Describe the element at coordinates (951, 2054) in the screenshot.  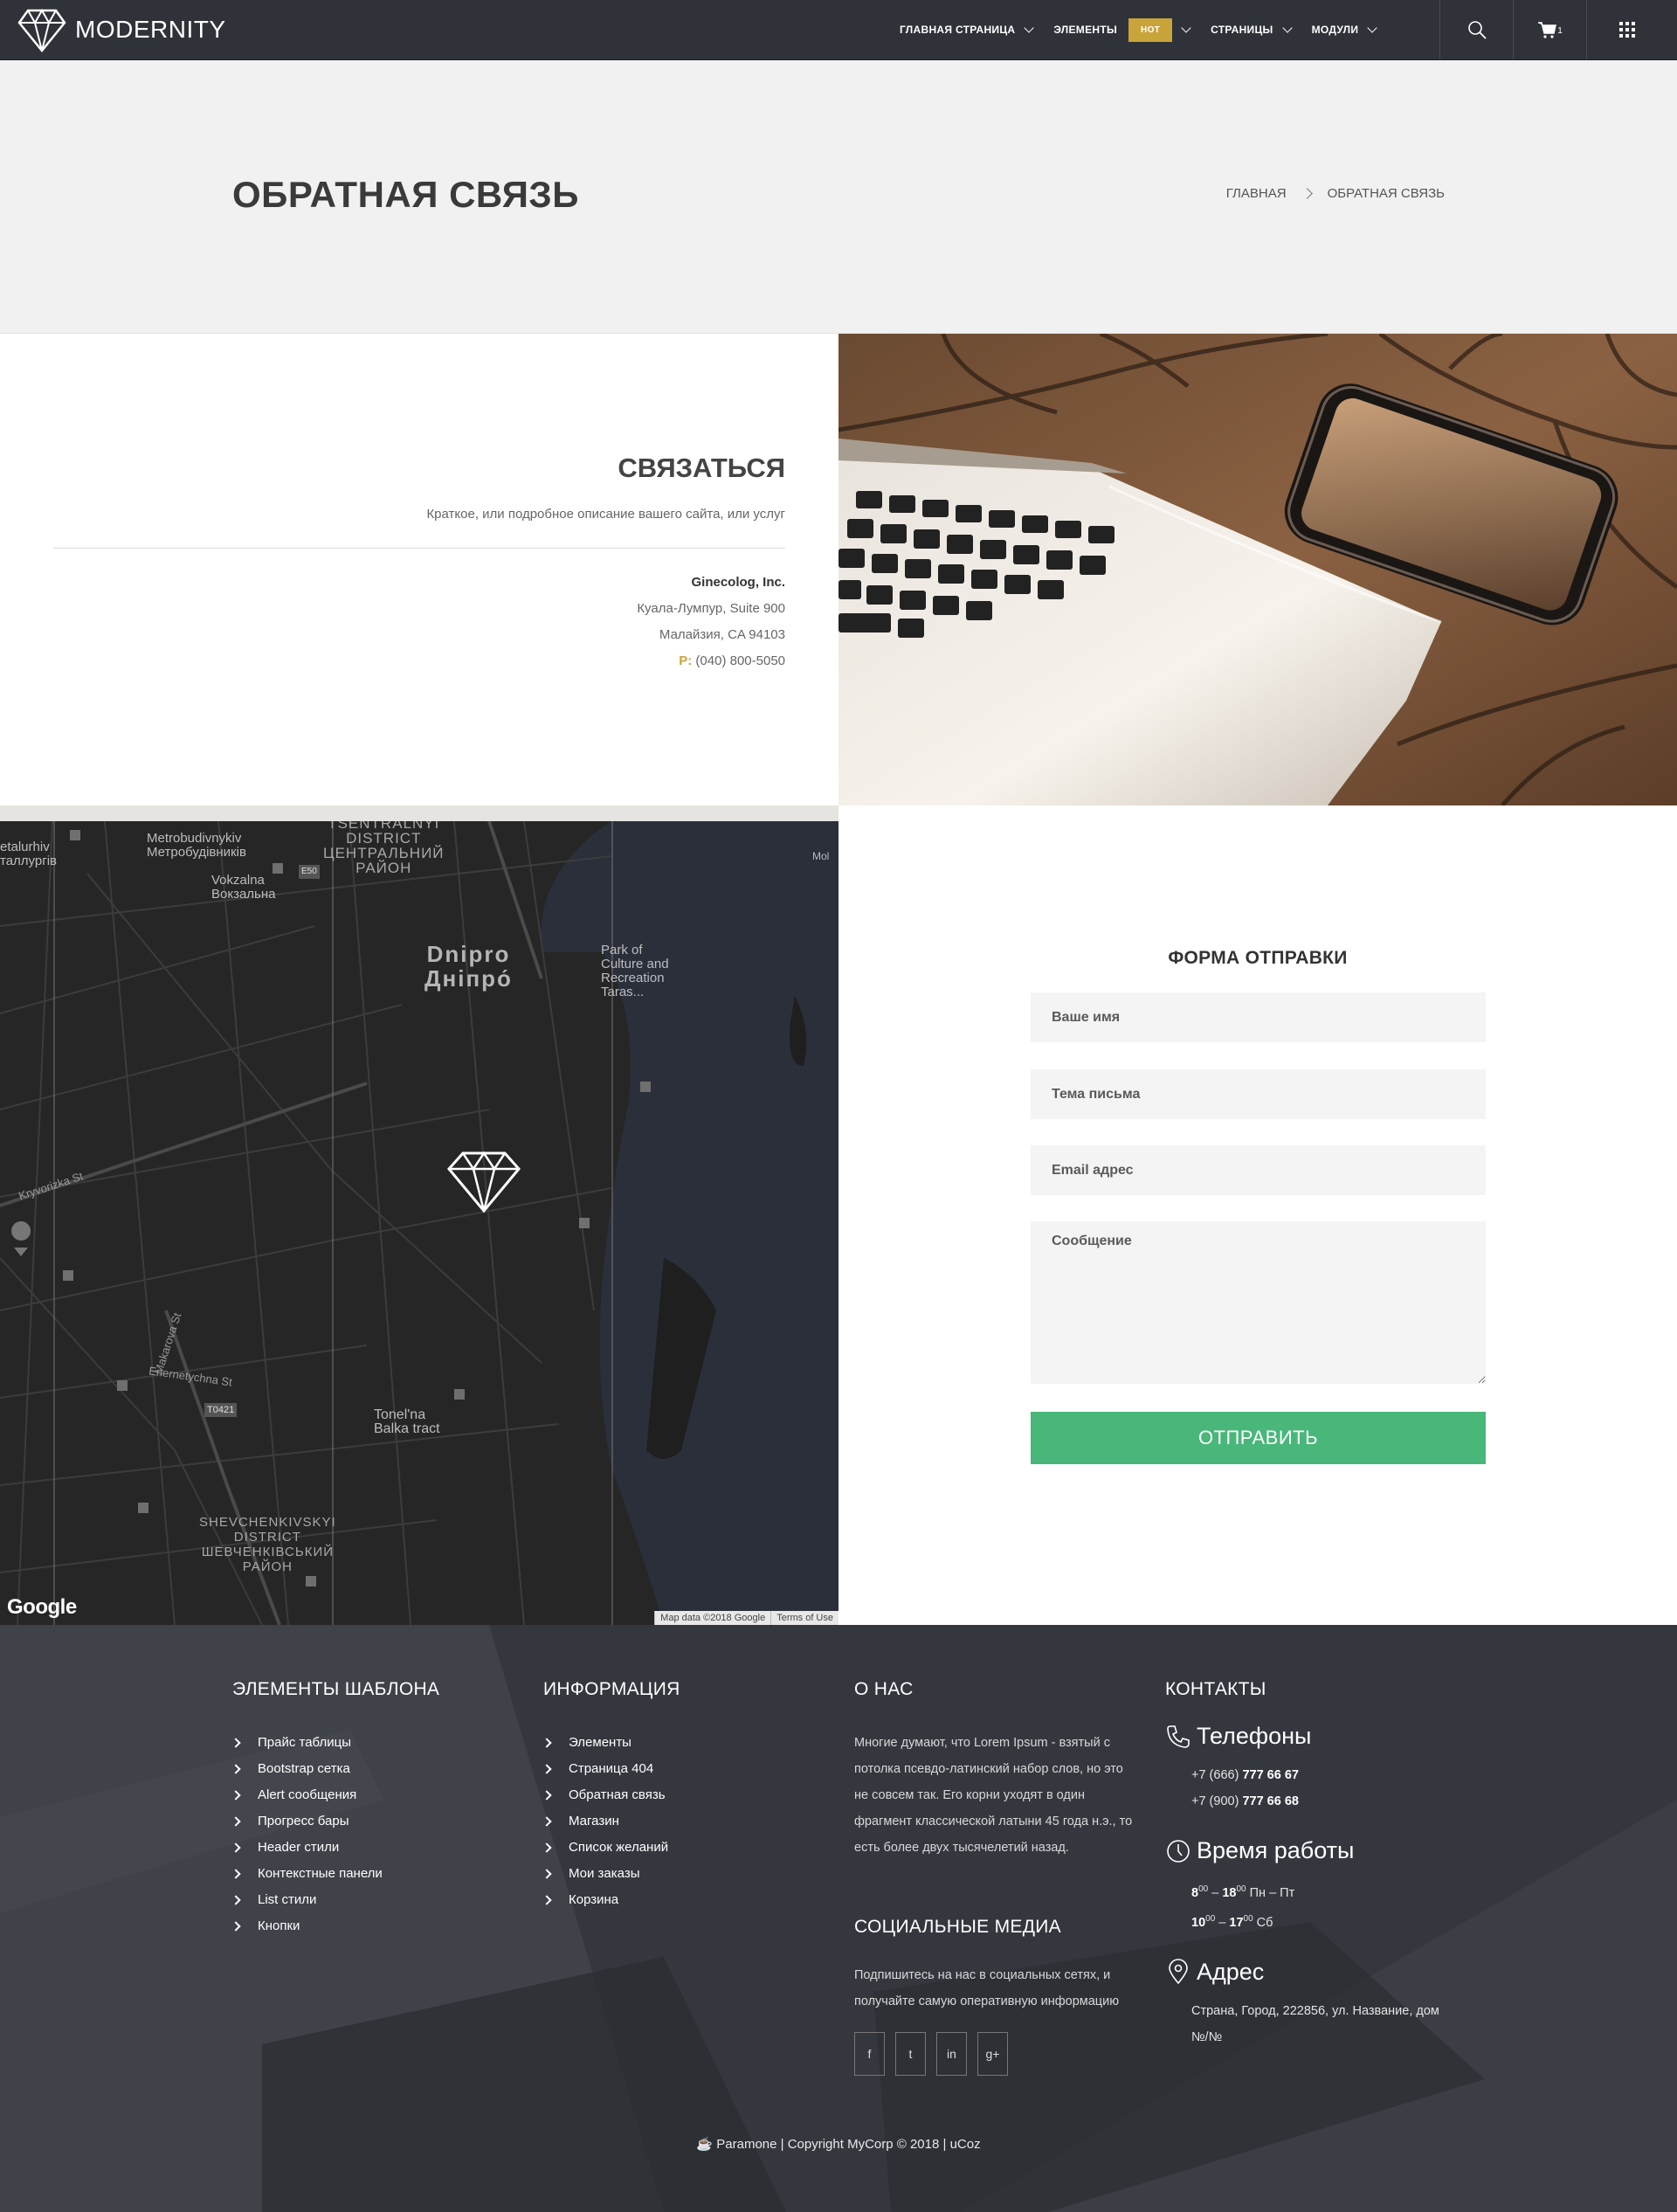
I see `linkedin-button: in` at that location.